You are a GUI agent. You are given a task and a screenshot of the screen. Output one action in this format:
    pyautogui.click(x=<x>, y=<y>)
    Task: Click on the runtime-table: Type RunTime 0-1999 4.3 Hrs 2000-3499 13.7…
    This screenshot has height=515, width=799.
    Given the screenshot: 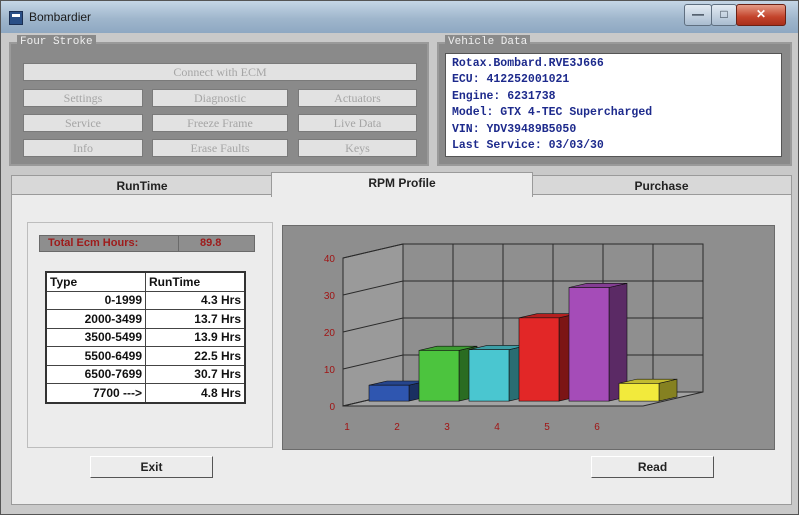 What is the action you would take?
    pyautogui.click(x=145, y=337)
    